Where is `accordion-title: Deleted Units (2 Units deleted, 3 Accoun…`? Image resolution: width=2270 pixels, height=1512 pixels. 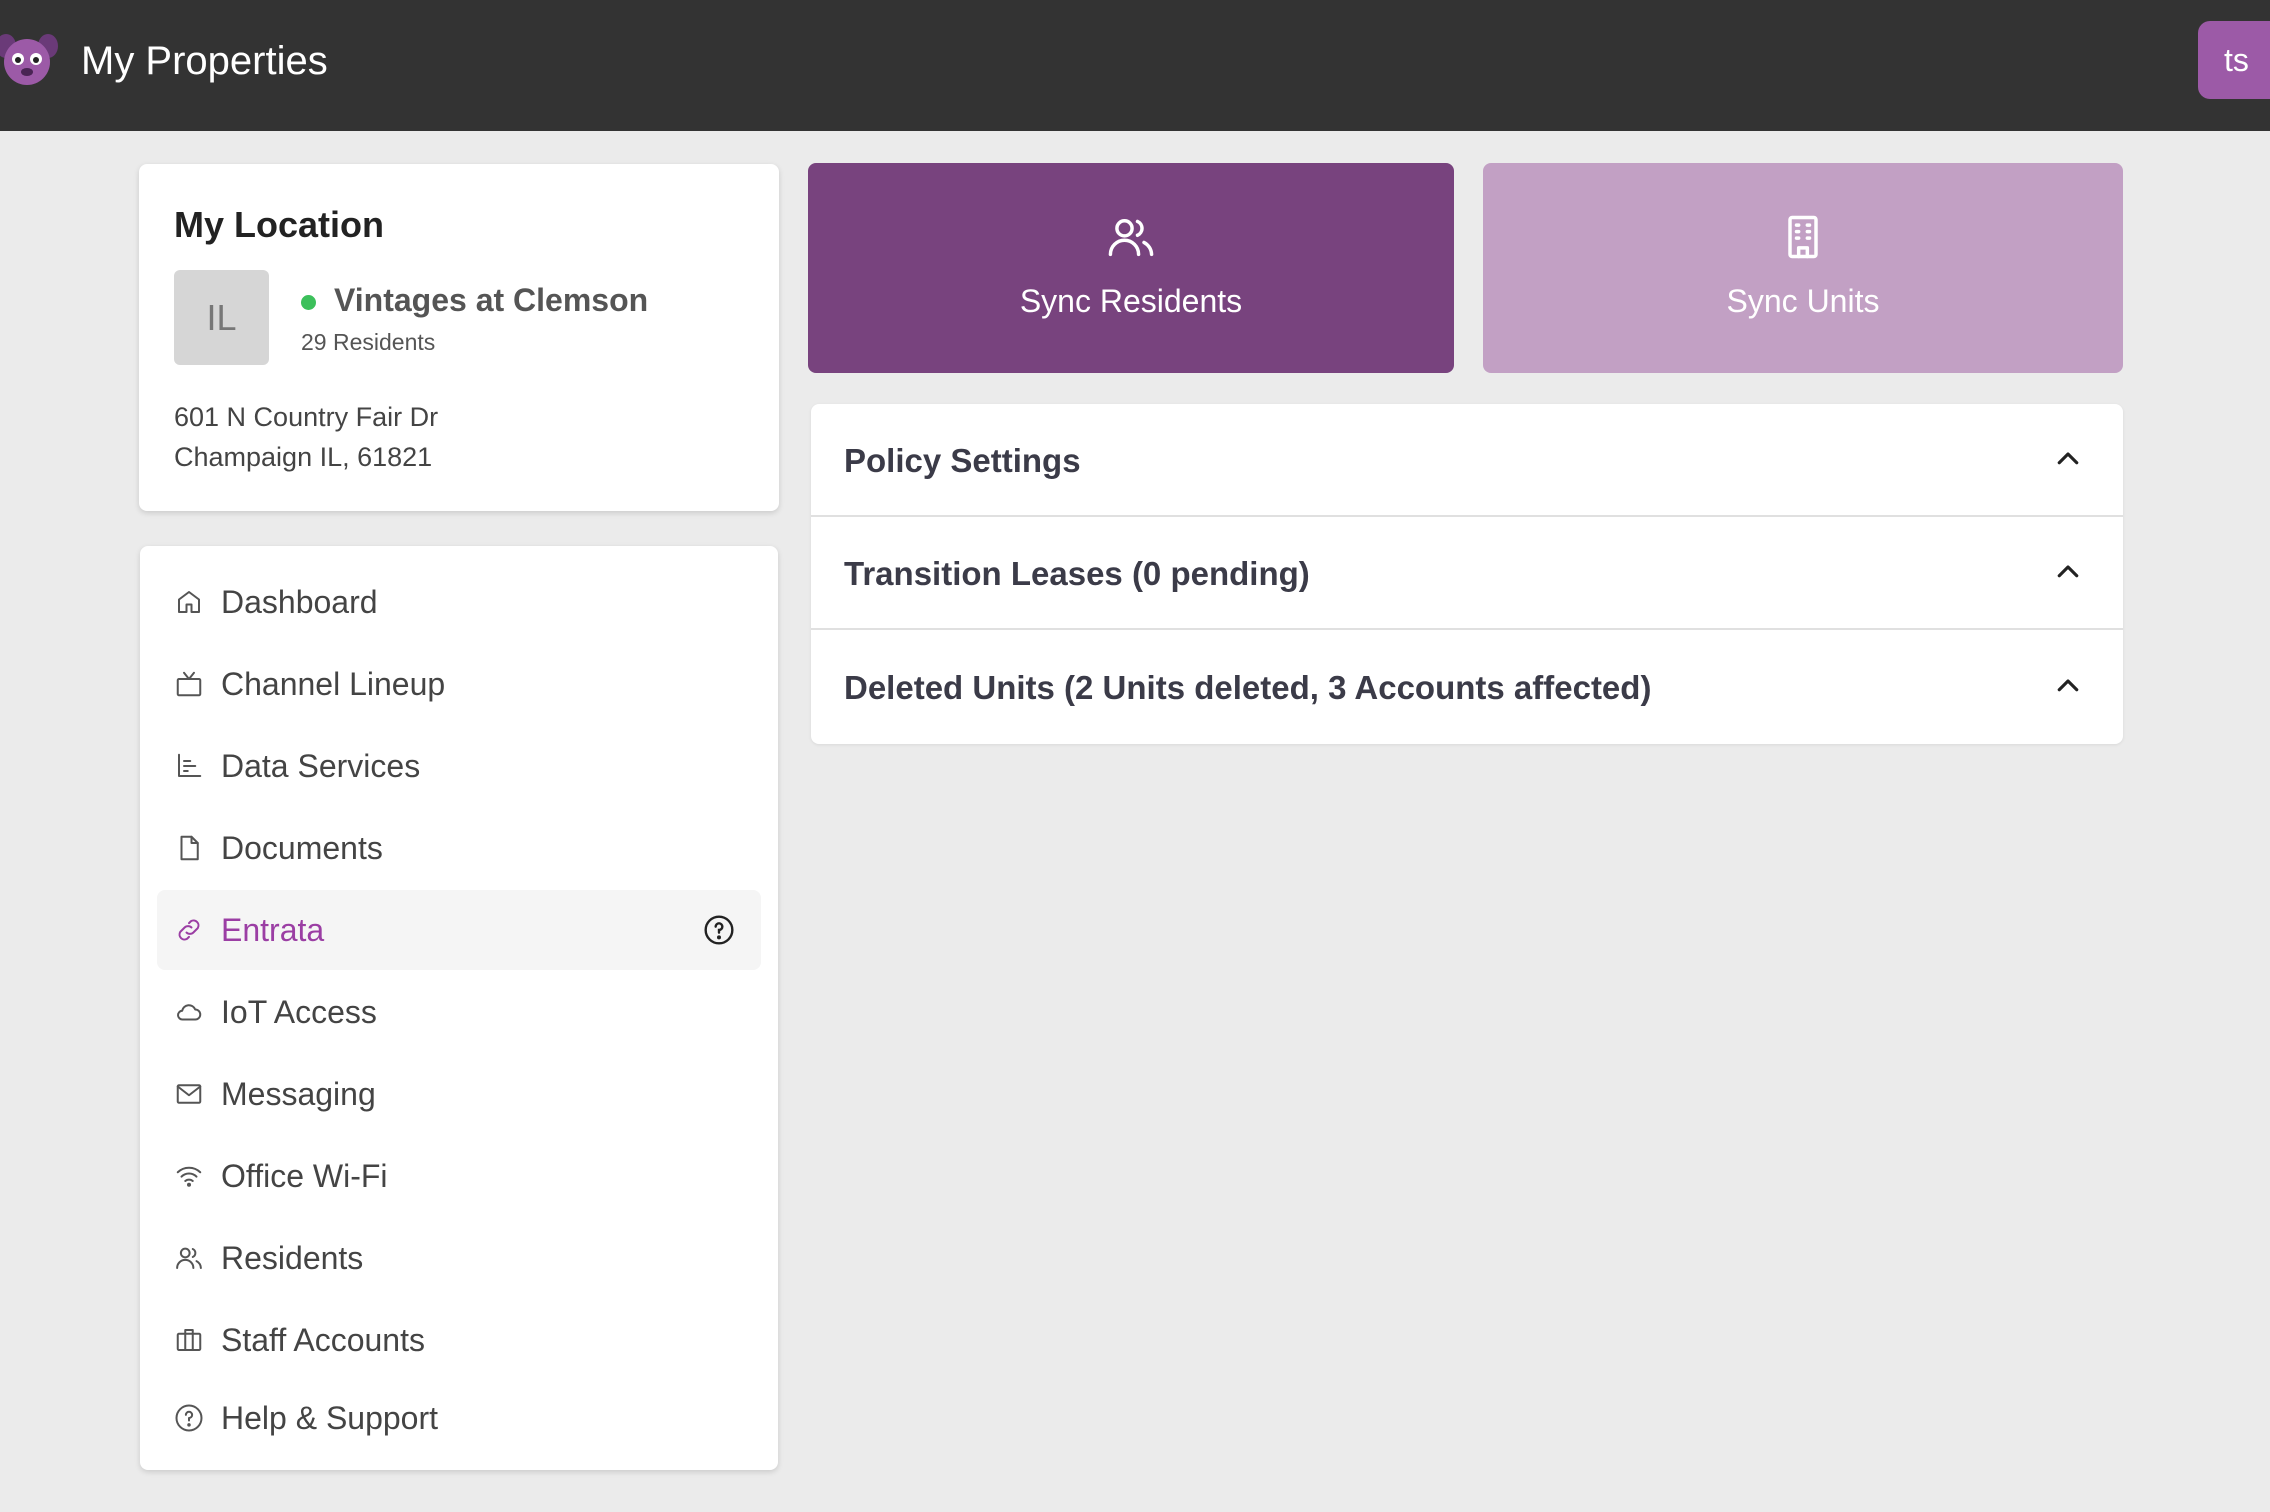
accordion-title: Deleted Units (2 Units deleted, 3 Accoun… is located at coordinates (1248, 687).